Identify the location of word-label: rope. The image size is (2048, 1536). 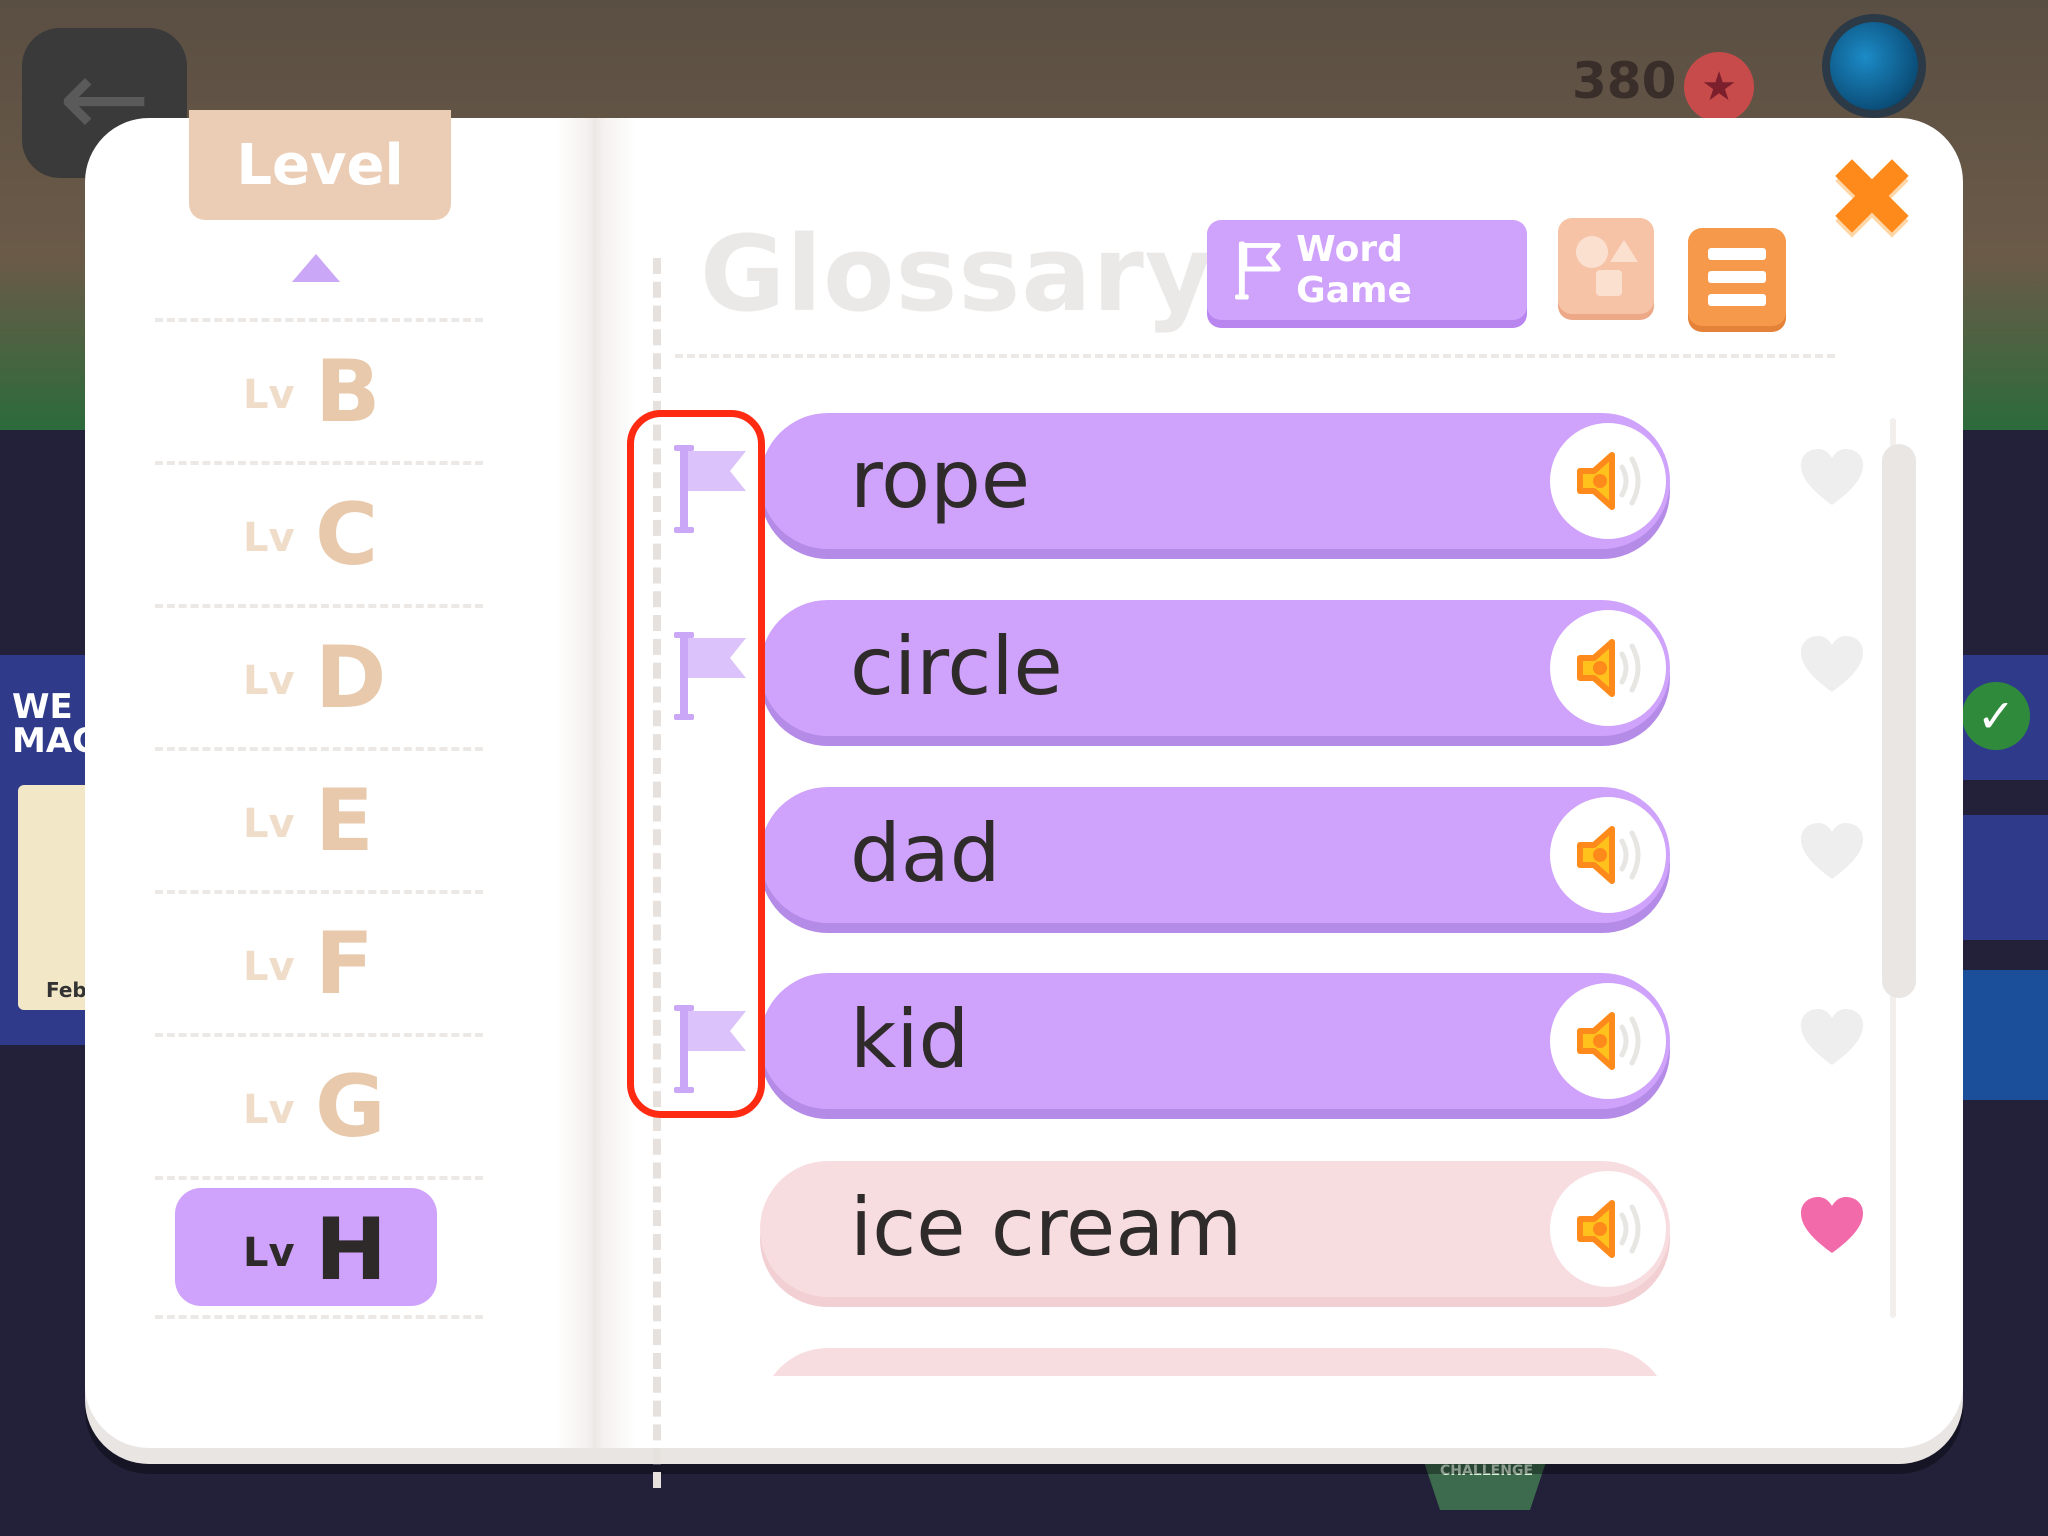
(940, 479).